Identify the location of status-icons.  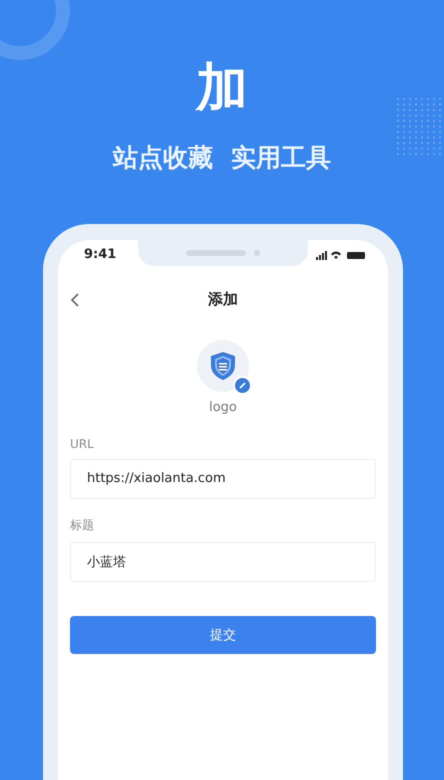
(342, 255).